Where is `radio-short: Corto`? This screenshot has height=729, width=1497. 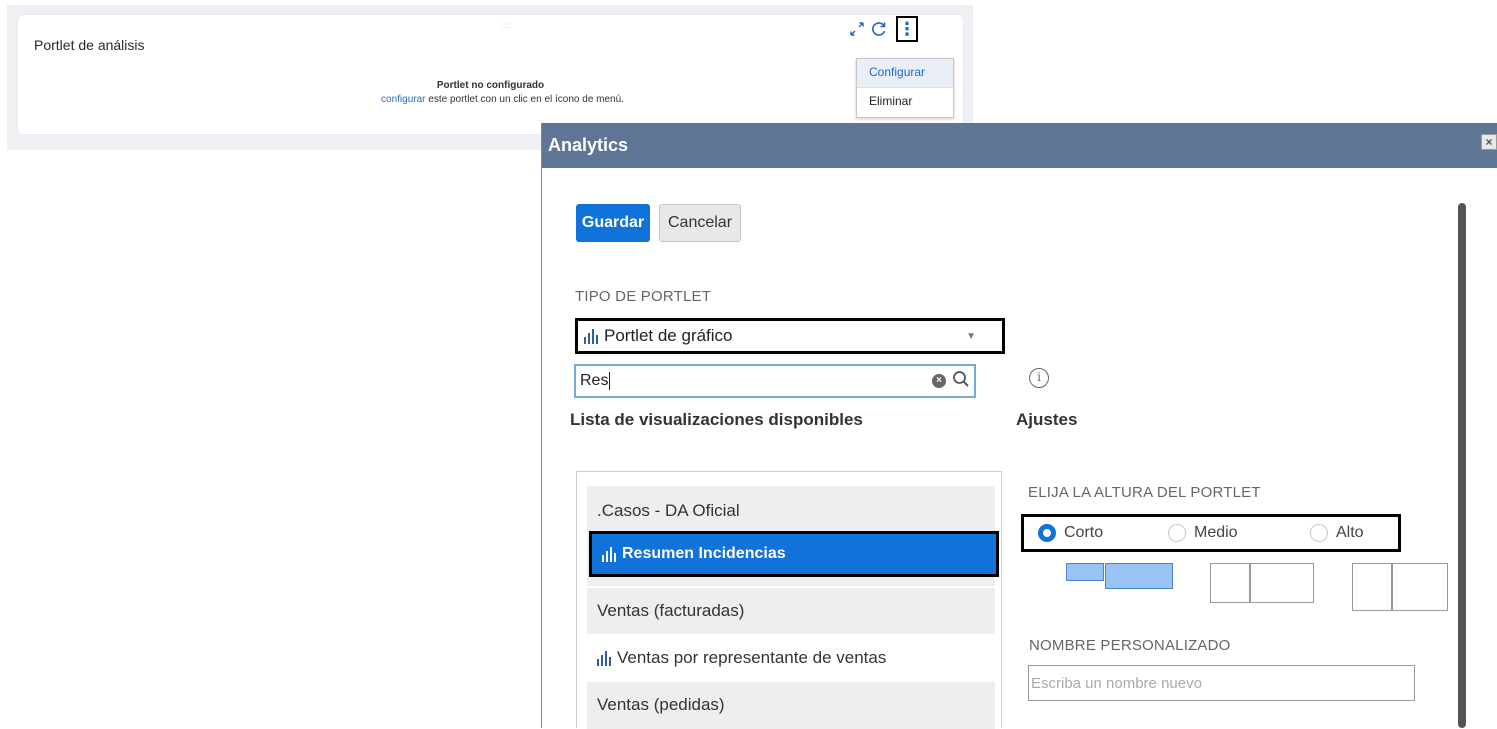
radio-short: Corto is located at coordinates (1070, 533).